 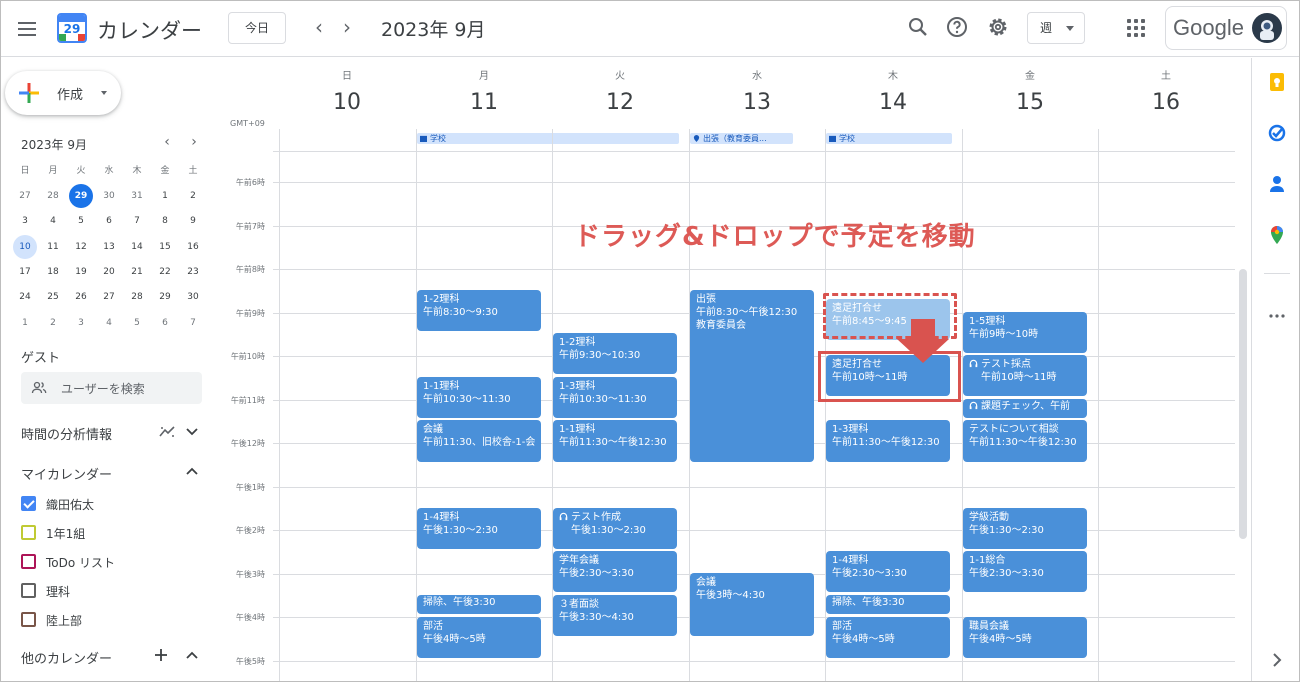 What do you see at coordinates (479, 397) in the screenshot?
I see `calendar-event: 1-1理科 午前10:30～11:30` at bounding box center [479, 397].